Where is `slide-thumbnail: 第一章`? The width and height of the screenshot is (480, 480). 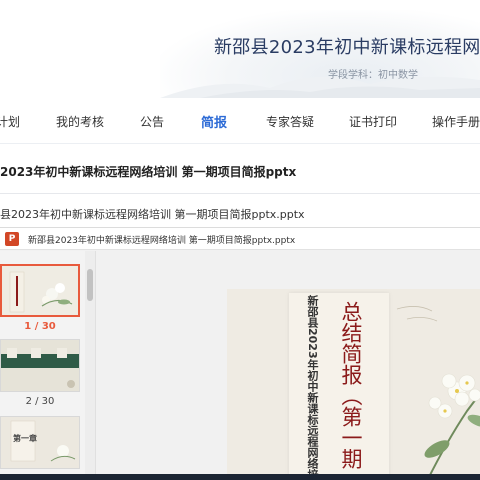
slide-thumbnail: 第一章 is located at coordinates (40, 442).